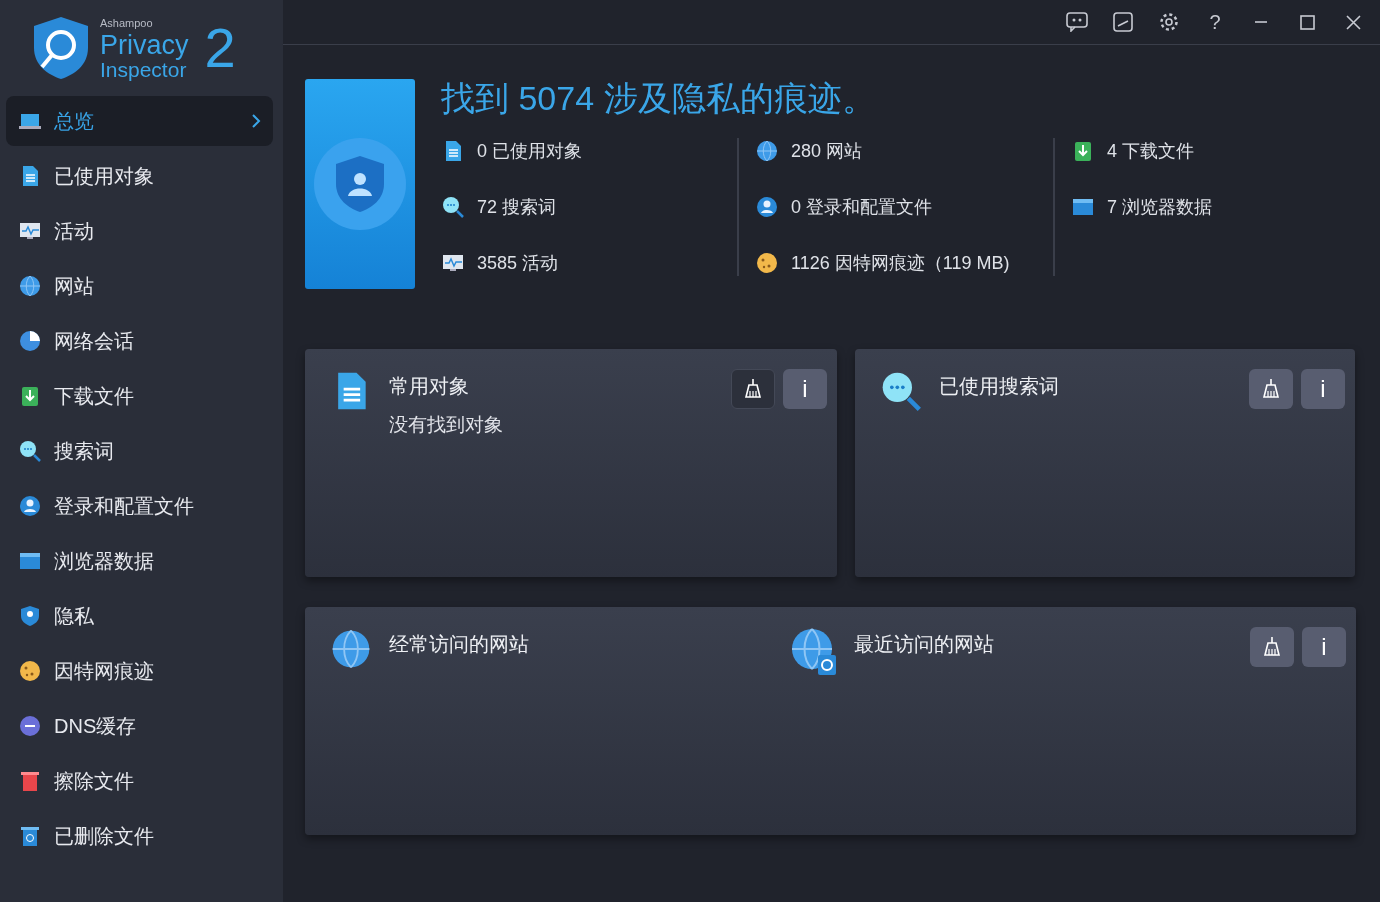 The height and width of the screenshot is (902, 1380). I want to click on card-message: 没有找到对象, so click(446, 425).